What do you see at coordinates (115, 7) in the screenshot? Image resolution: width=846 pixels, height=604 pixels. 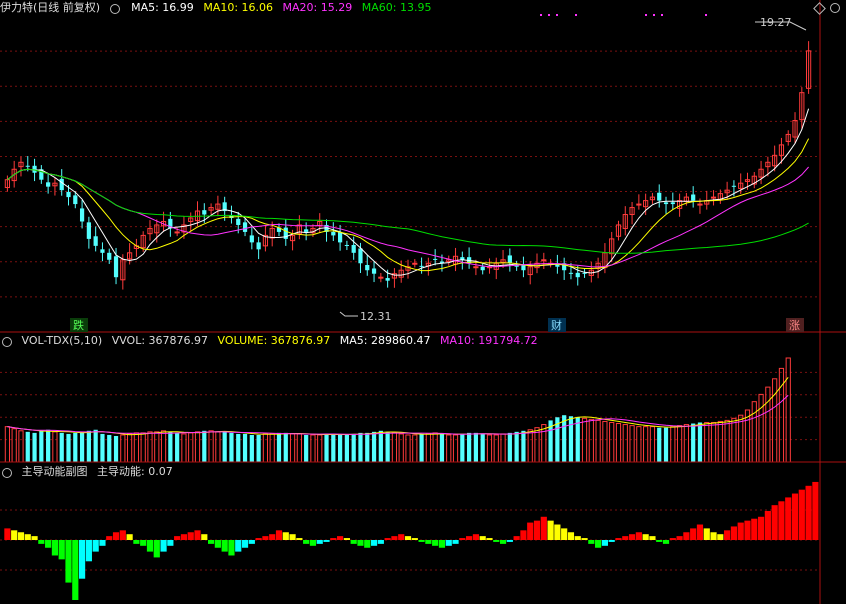 I see `settings-circle-icon` at bounding box center [115, 7].